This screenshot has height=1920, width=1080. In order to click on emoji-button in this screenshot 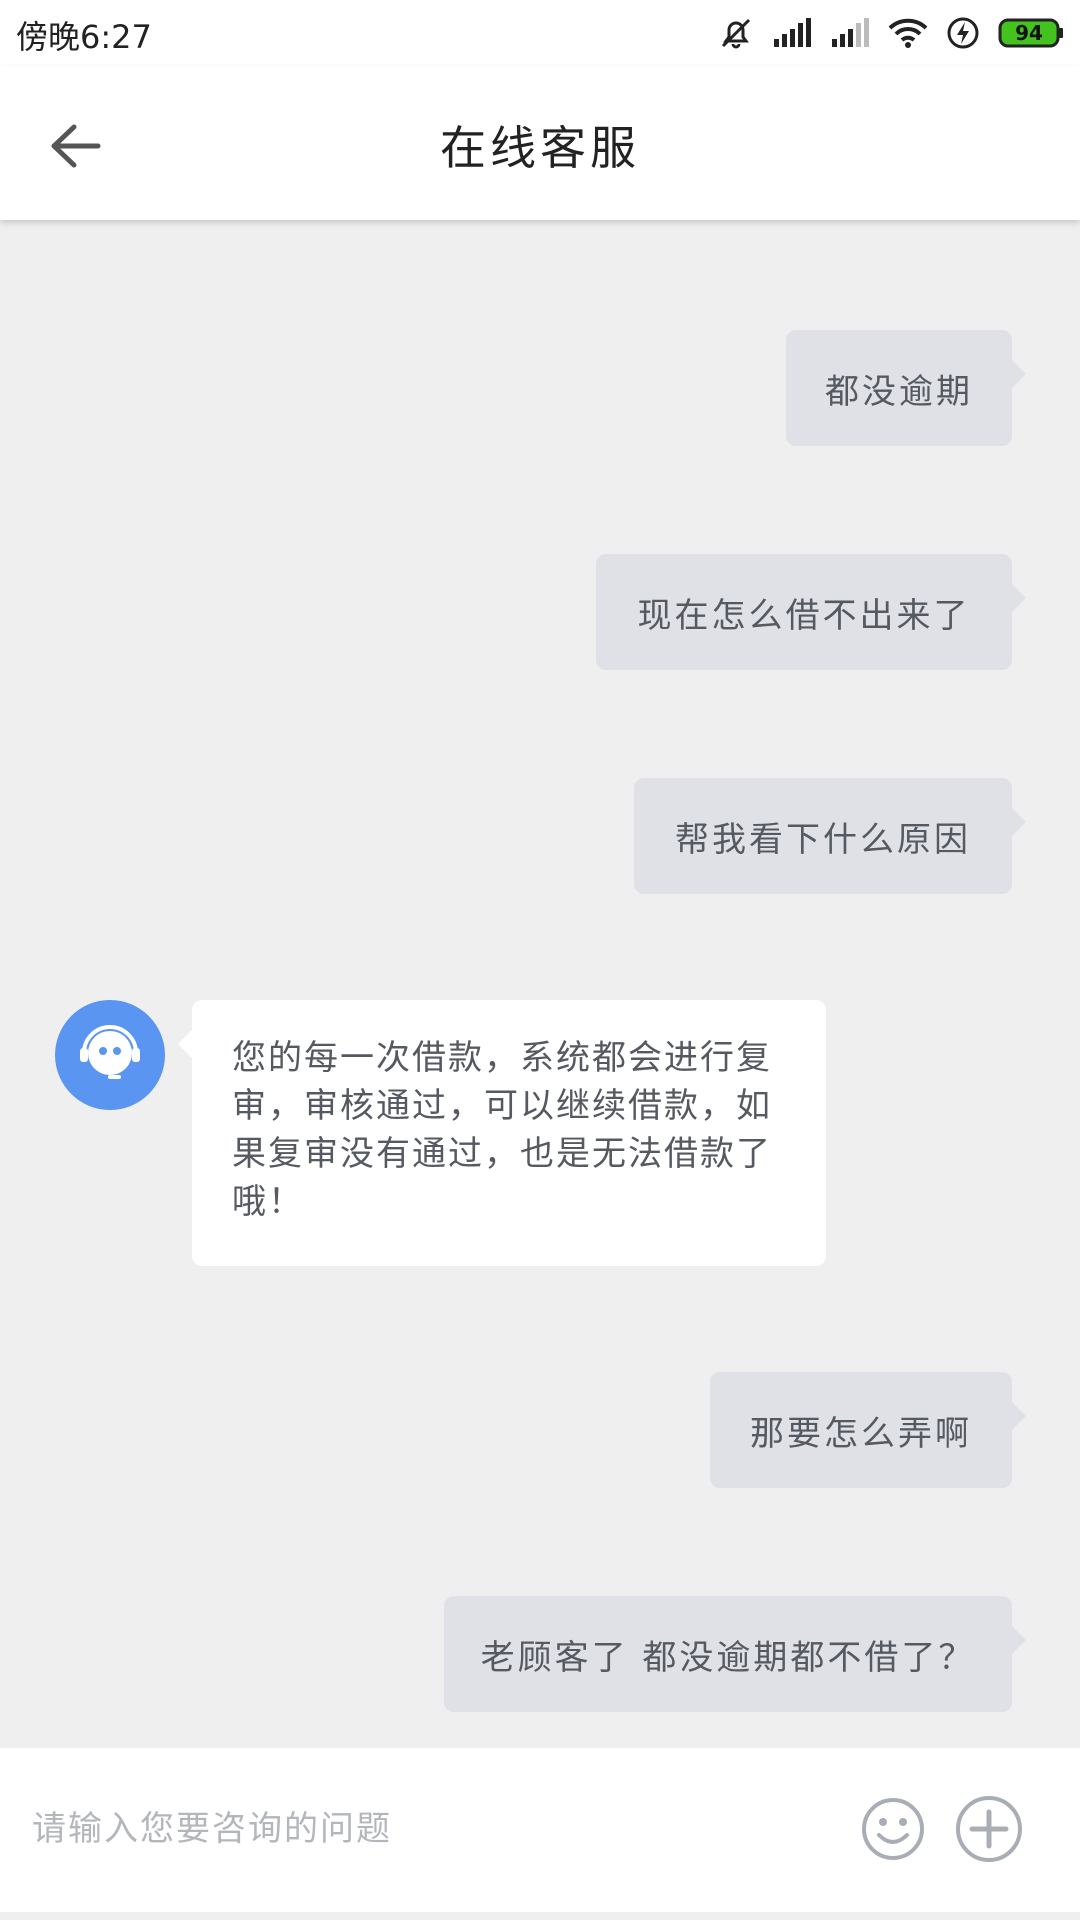, I will do `click(893, 1829)`.